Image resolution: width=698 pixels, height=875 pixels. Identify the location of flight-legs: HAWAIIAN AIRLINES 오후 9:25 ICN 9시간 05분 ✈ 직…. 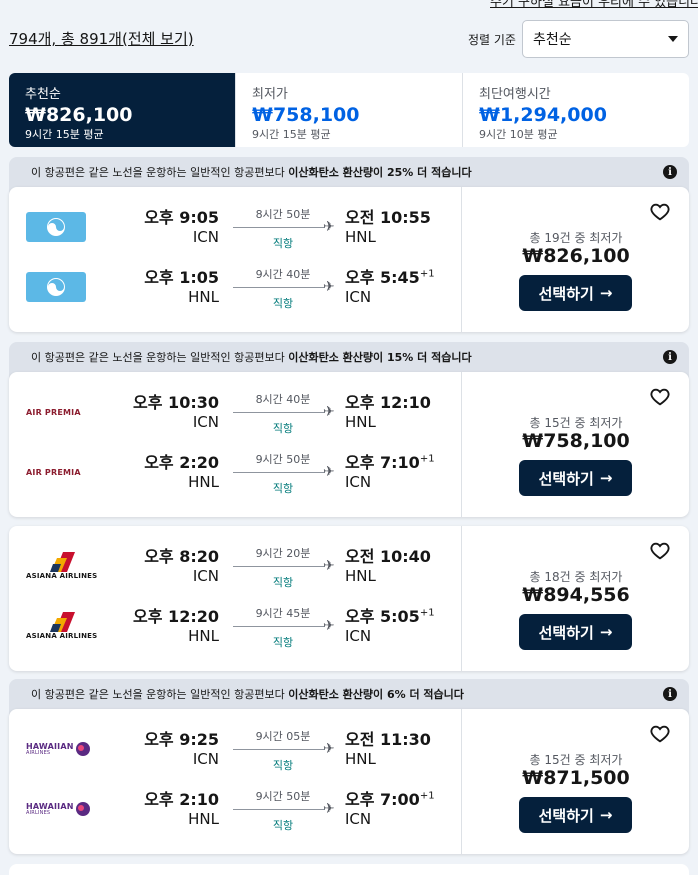
(235, 781).